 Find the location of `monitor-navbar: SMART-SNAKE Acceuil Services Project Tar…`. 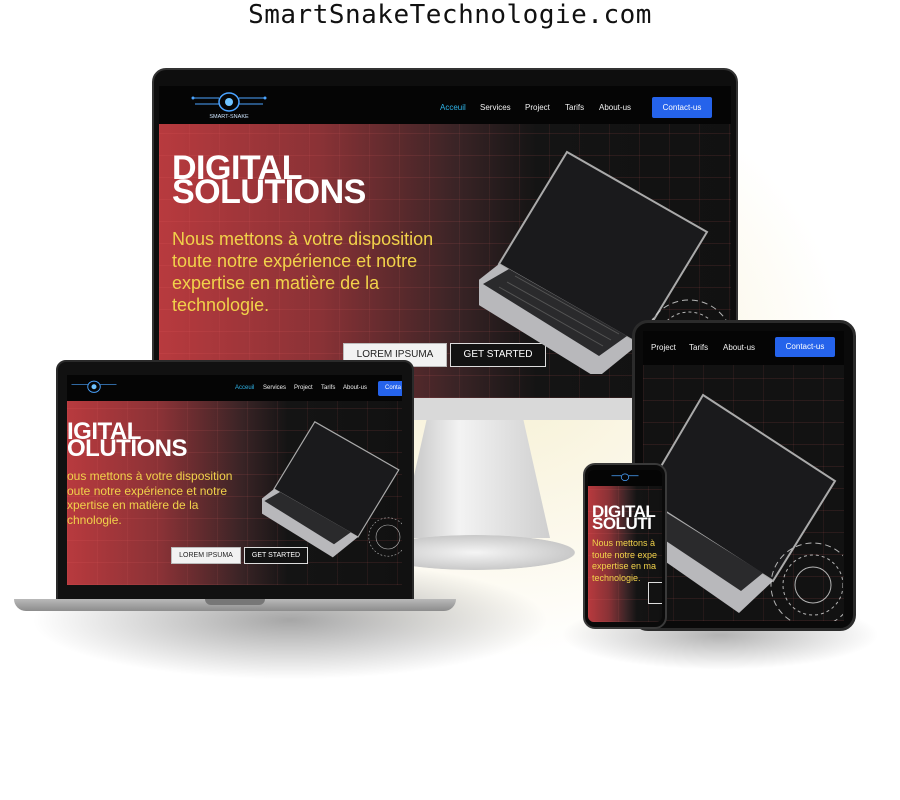

monitor-navbar: SMART-SNAKE Acceuil Services Project Tar… is located at coordinates (445, 105).